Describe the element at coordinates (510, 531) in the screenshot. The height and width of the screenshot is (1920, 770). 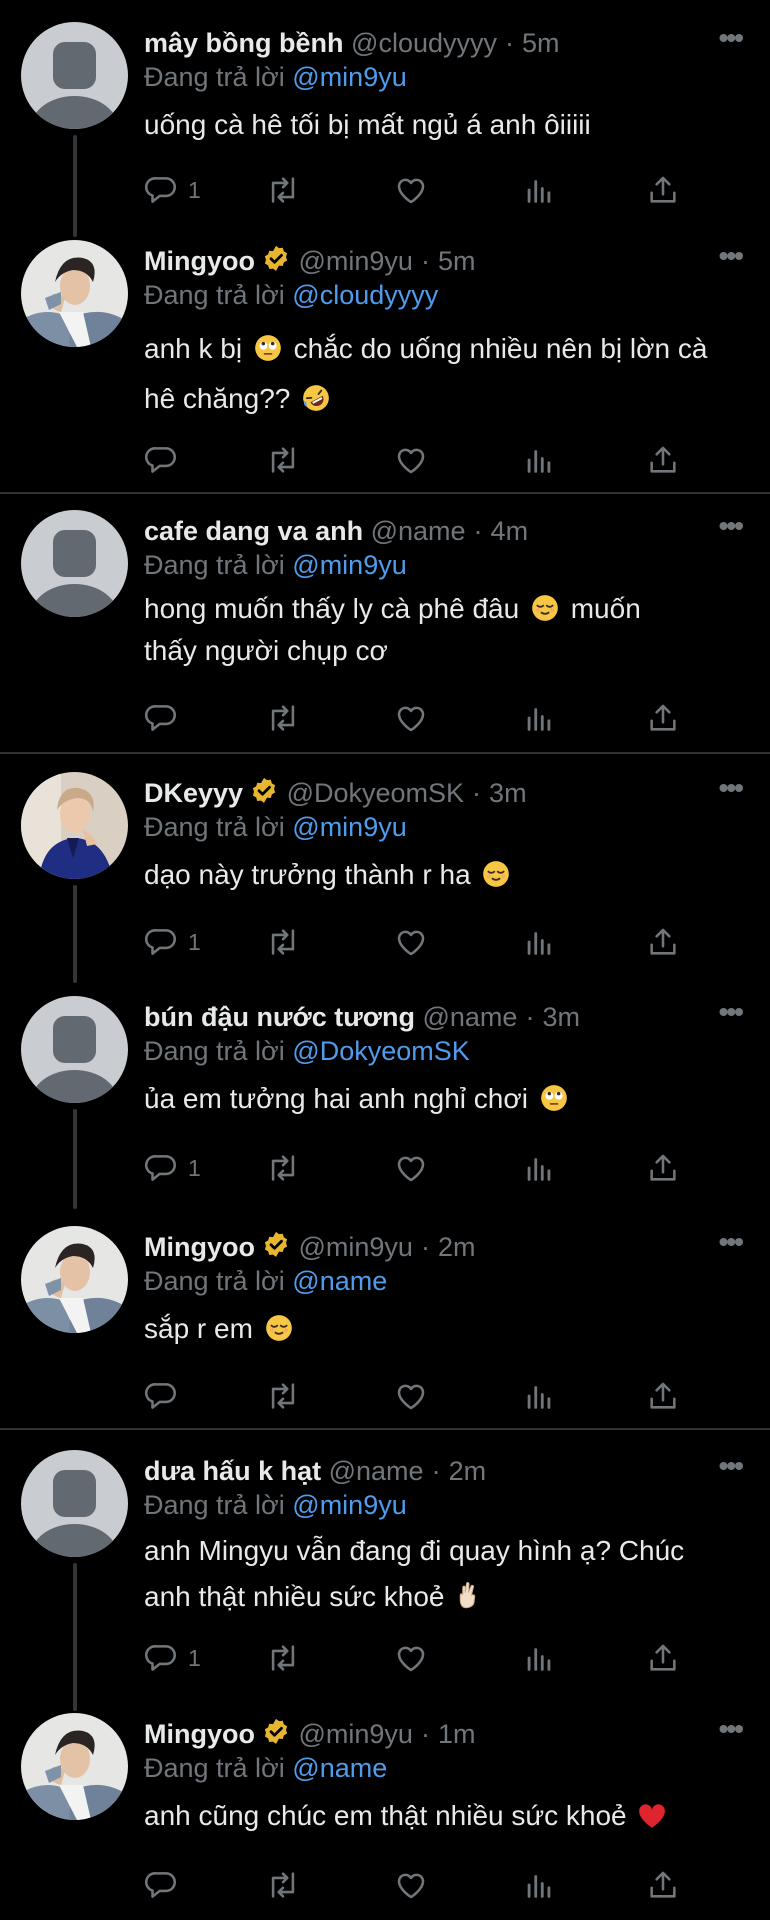
I see `timestamp: 4m` at that location.